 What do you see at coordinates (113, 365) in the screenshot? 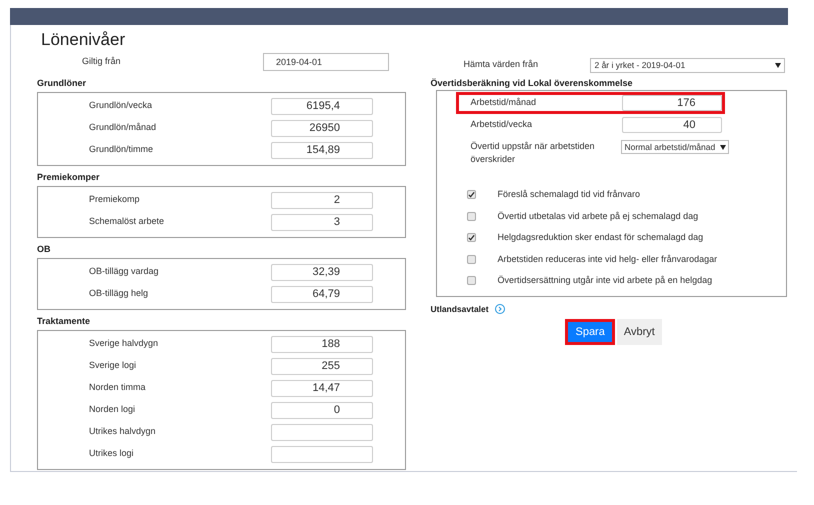
I see `field-label: Sverige logi` at bounding box center [113, 365].